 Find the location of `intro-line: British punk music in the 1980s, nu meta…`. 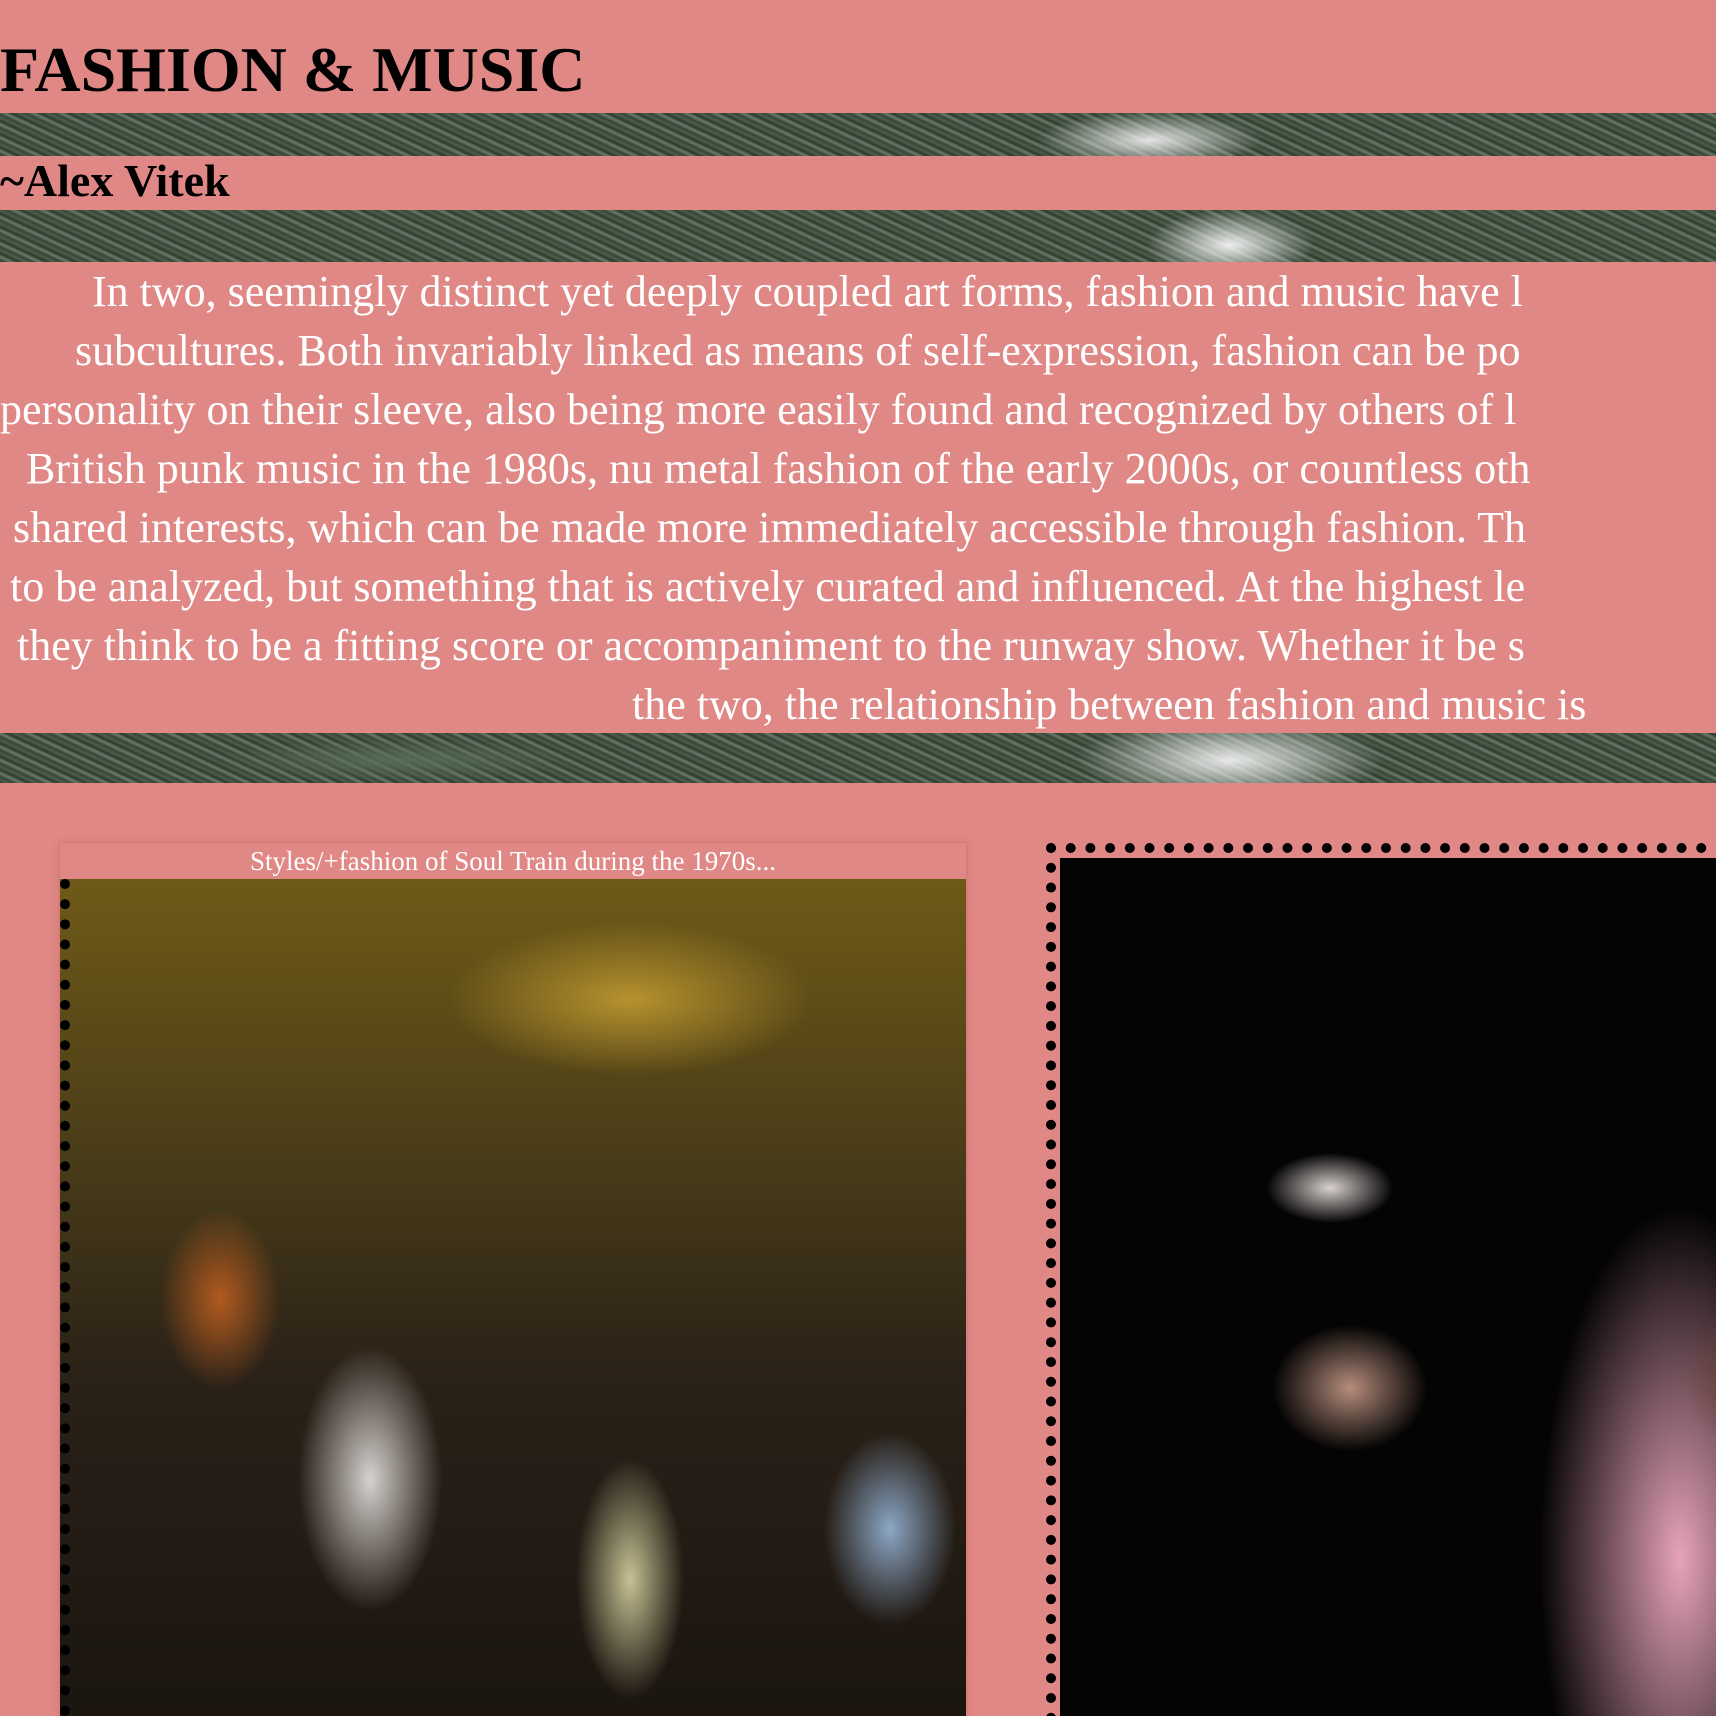

intro-line: British punk music in the 1980s, nu meta… is located at coordinates (778, 468).